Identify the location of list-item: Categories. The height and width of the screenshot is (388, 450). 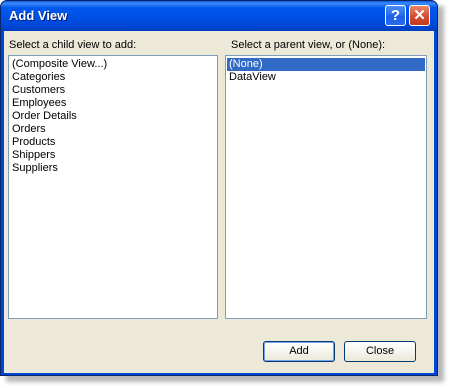
(113, 77).